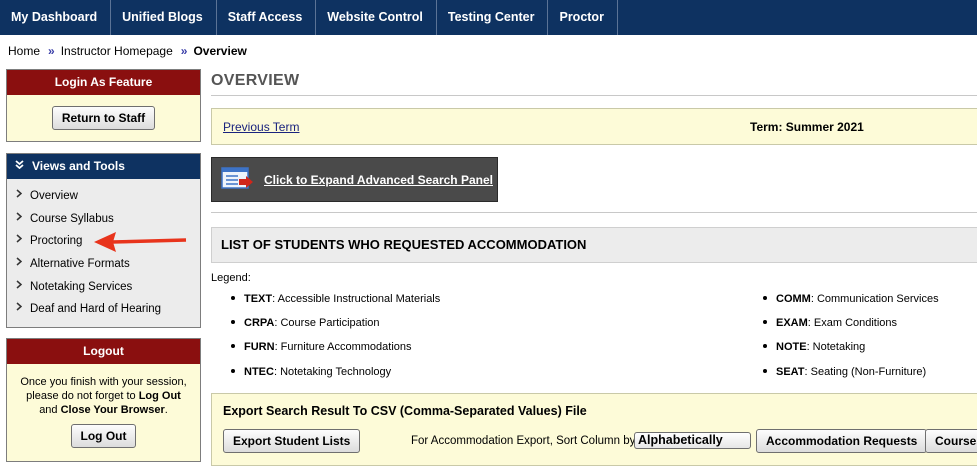 This screenshot has height=470, width=977. I want to click on nav-website-control: Website Control, so click(376, 17).